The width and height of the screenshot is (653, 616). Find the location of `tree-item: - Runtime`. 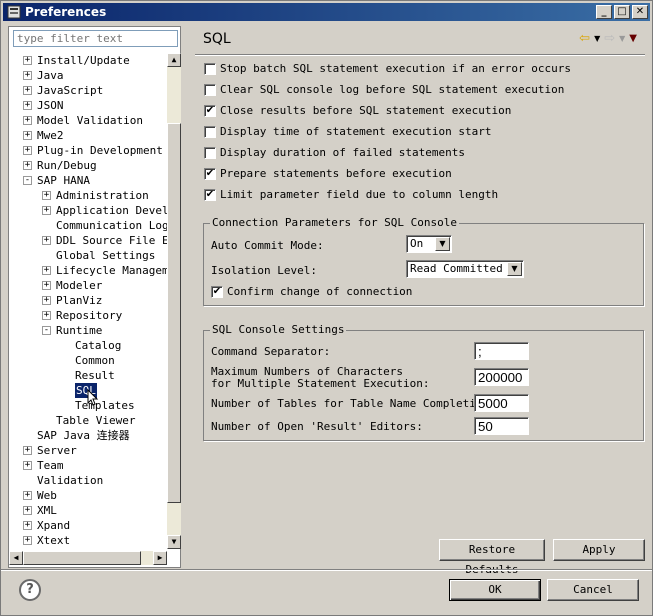

tree-item: - Runtime is located at coordinates (88, 330).